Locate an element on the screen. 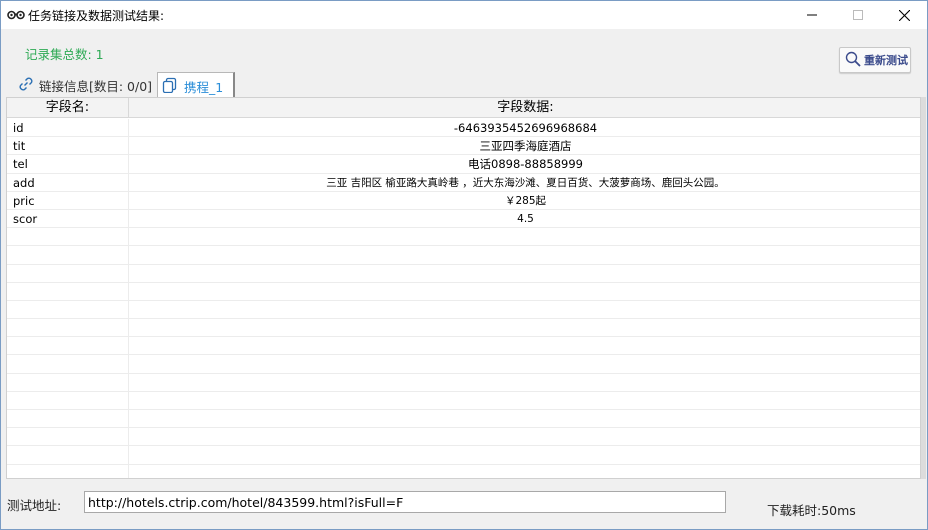  field-name-cell: add is located at coordinates (68, 182).